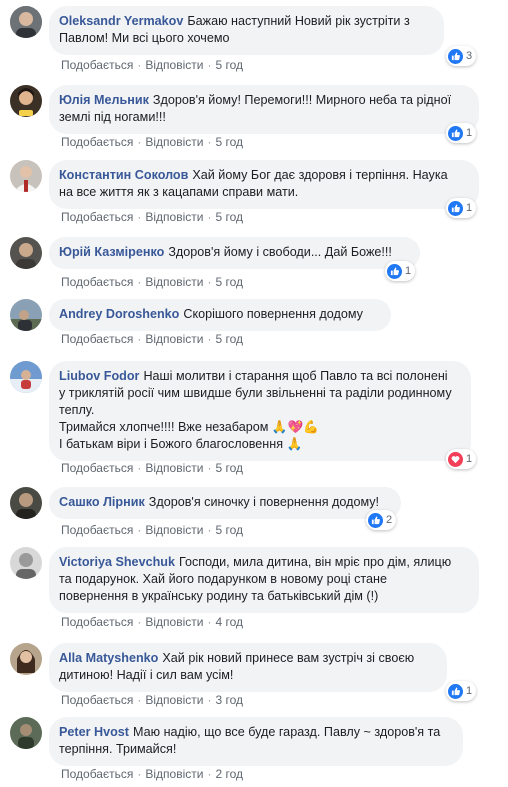 The width and height of the screenshot is (508, 787). What do you see at coordinates (94, 732) in the screenshot?
I see `comment-author: Peter Hvost` at bounding box center [94, 732].